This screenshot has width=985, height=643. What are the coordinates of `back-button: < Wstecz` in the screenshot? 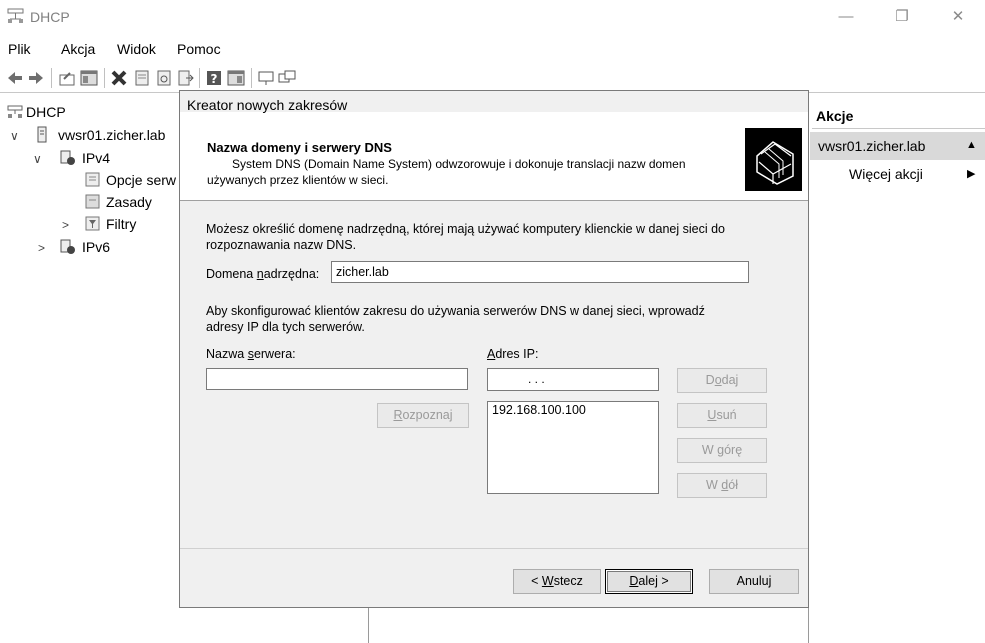 It's located at (557, 581).